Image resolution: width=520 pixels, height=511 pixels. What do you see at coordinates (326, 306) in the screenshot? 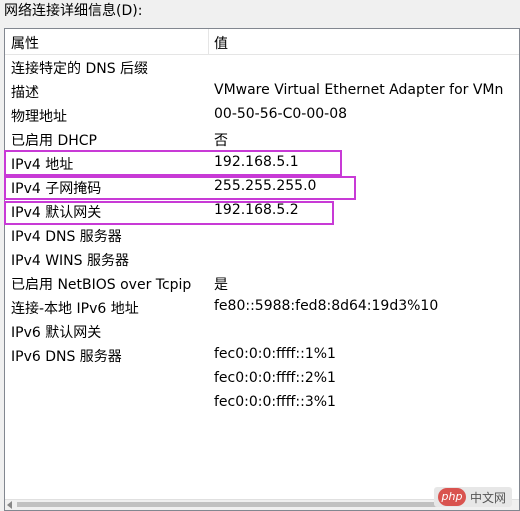
I see `row-value: fe80::5988:fed8:8d64:19d3%10` at bounding box center [326, 306].